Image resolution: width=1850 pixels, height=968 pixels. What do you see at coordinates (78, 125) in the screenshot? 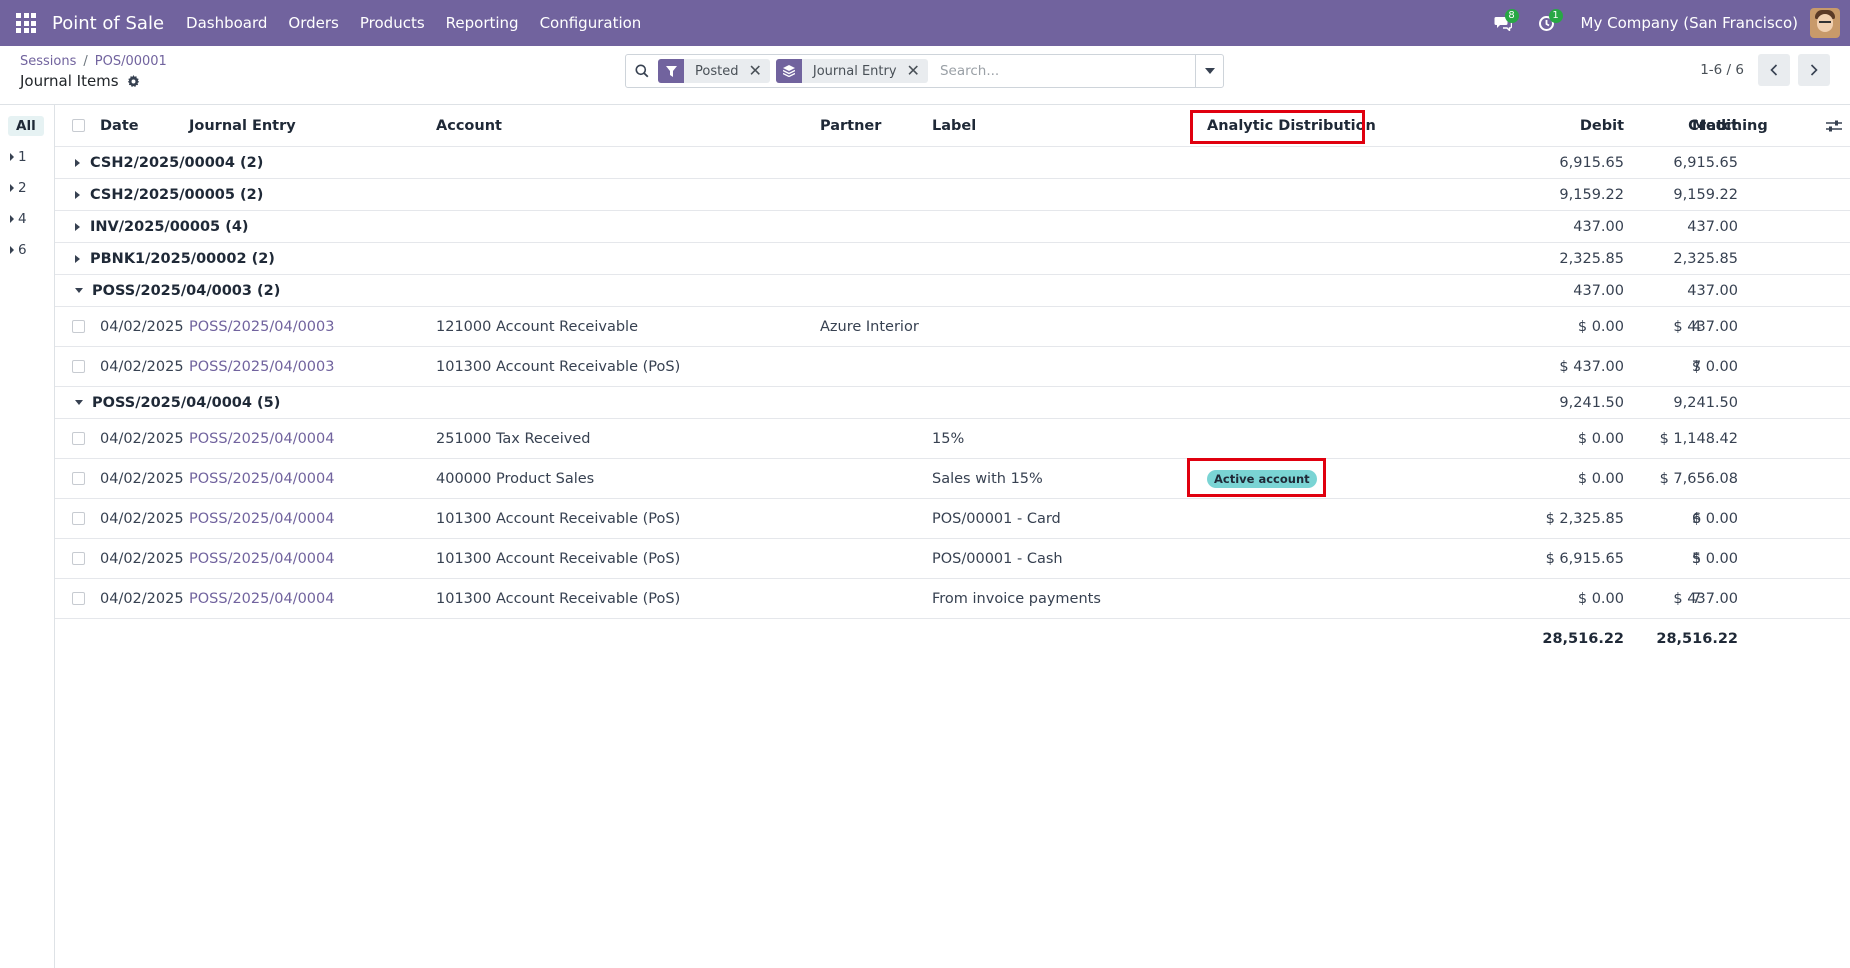
I see `select-all-checkbox` at bounding box center [78, 125].